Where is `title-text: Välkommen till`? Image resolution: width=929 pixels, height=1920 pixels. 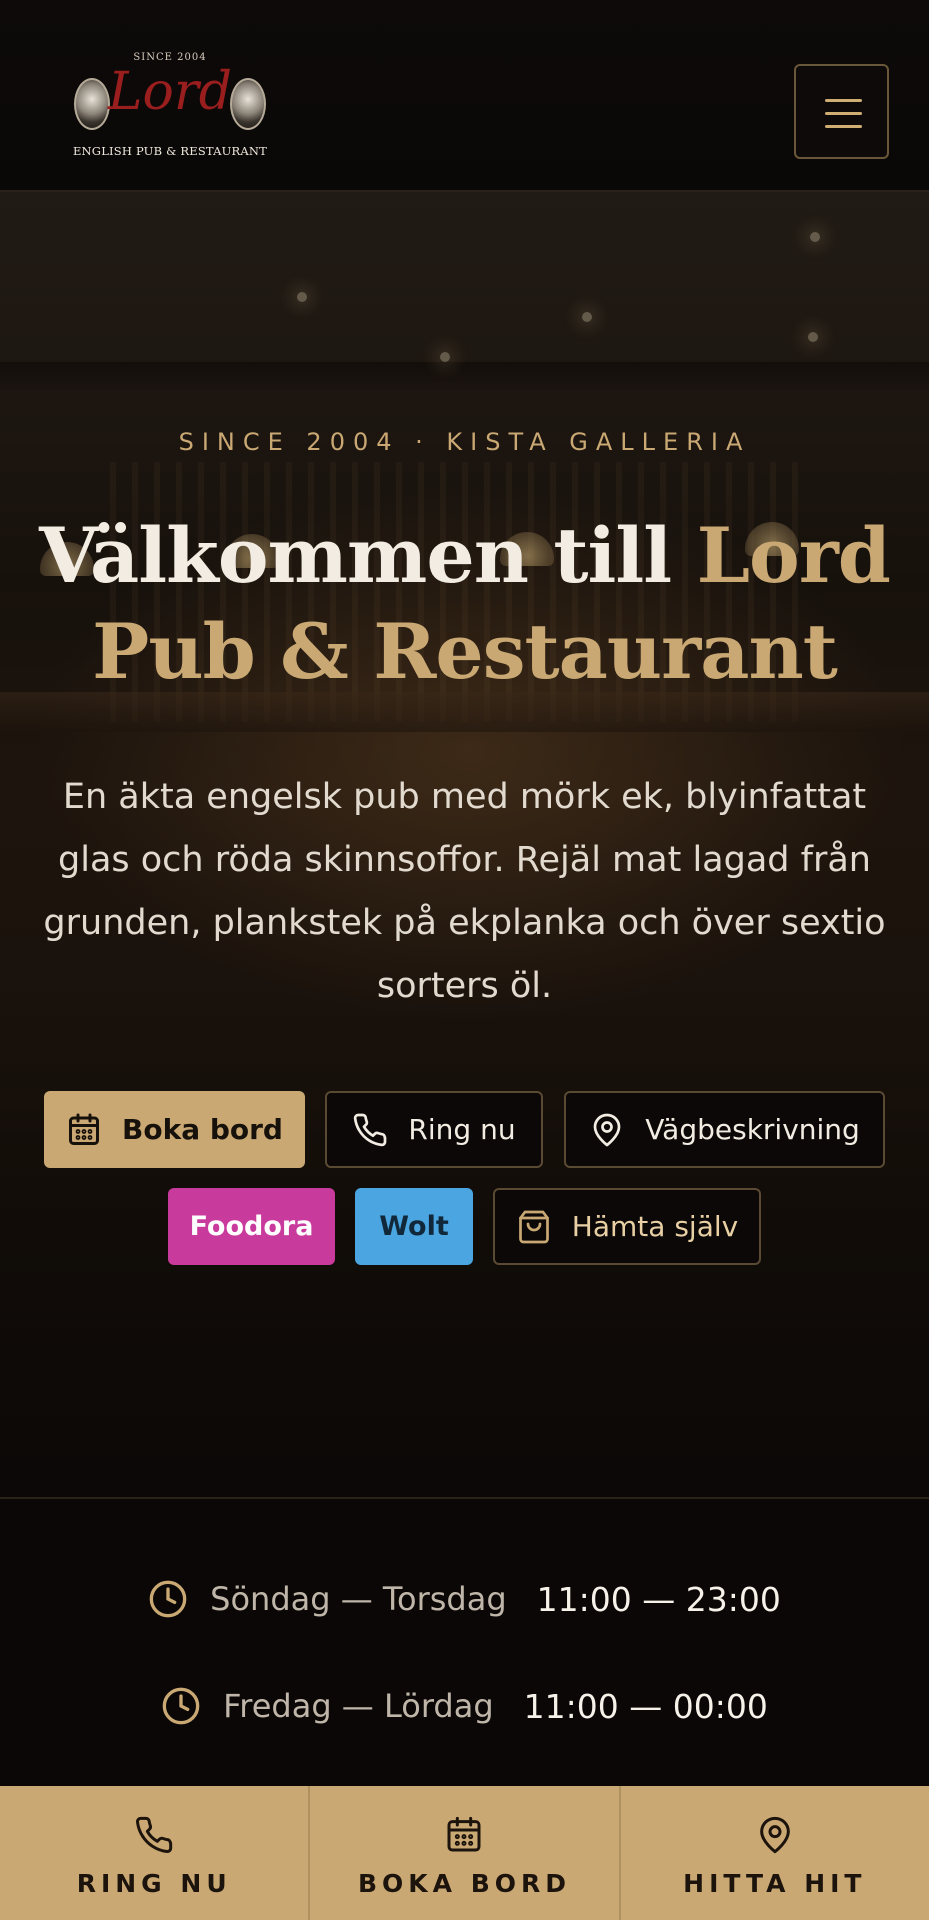
title-text: Välkommen till is located at coordinates (368, 555).